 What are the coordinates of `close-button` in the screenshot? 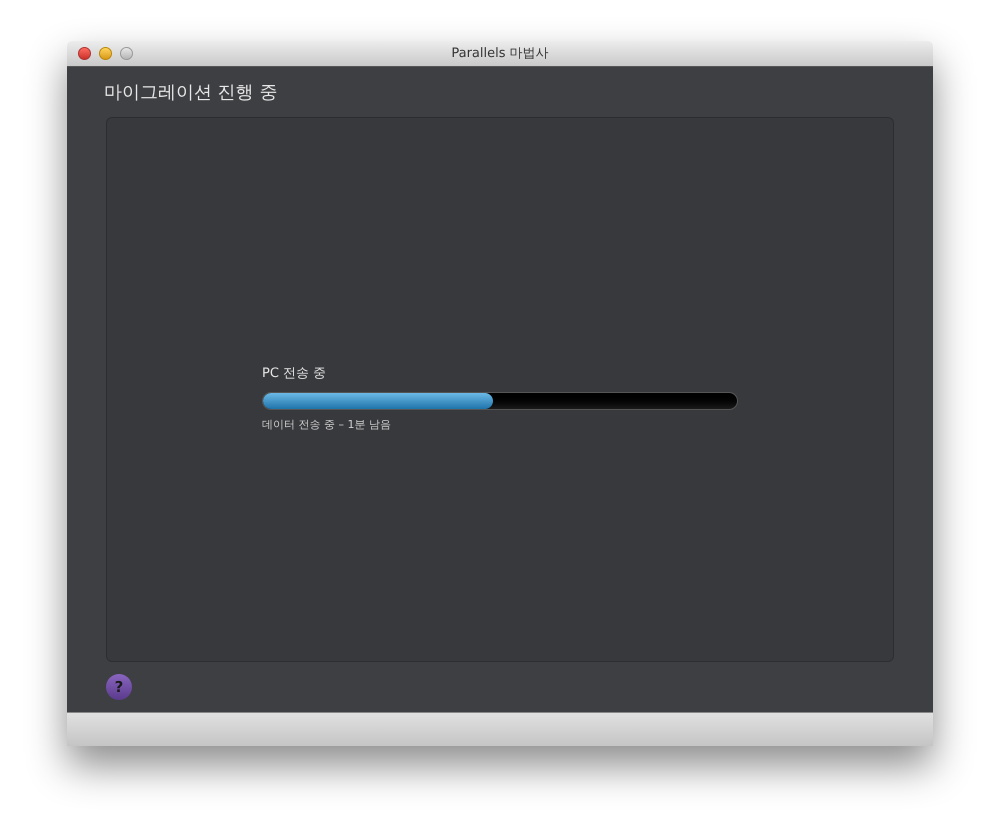 It's located at (84, 53).